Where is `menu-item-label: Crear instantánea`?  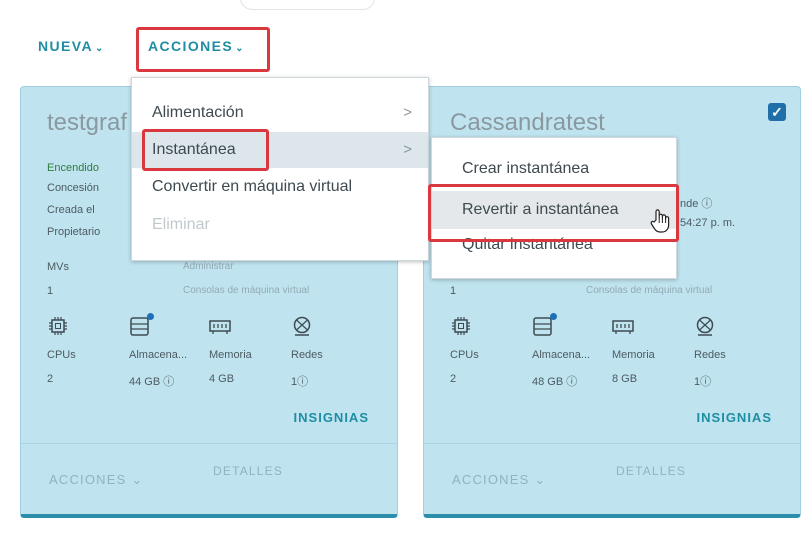
menu-item-label: Crear instantánea is located at coordinates (526, 168).